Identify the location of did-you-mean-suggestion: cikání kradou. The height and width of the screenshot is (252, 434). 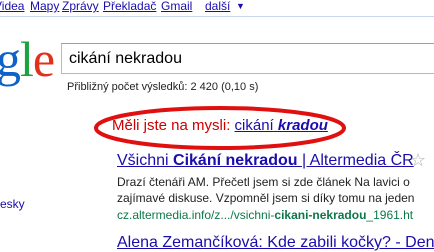
(281, 125).